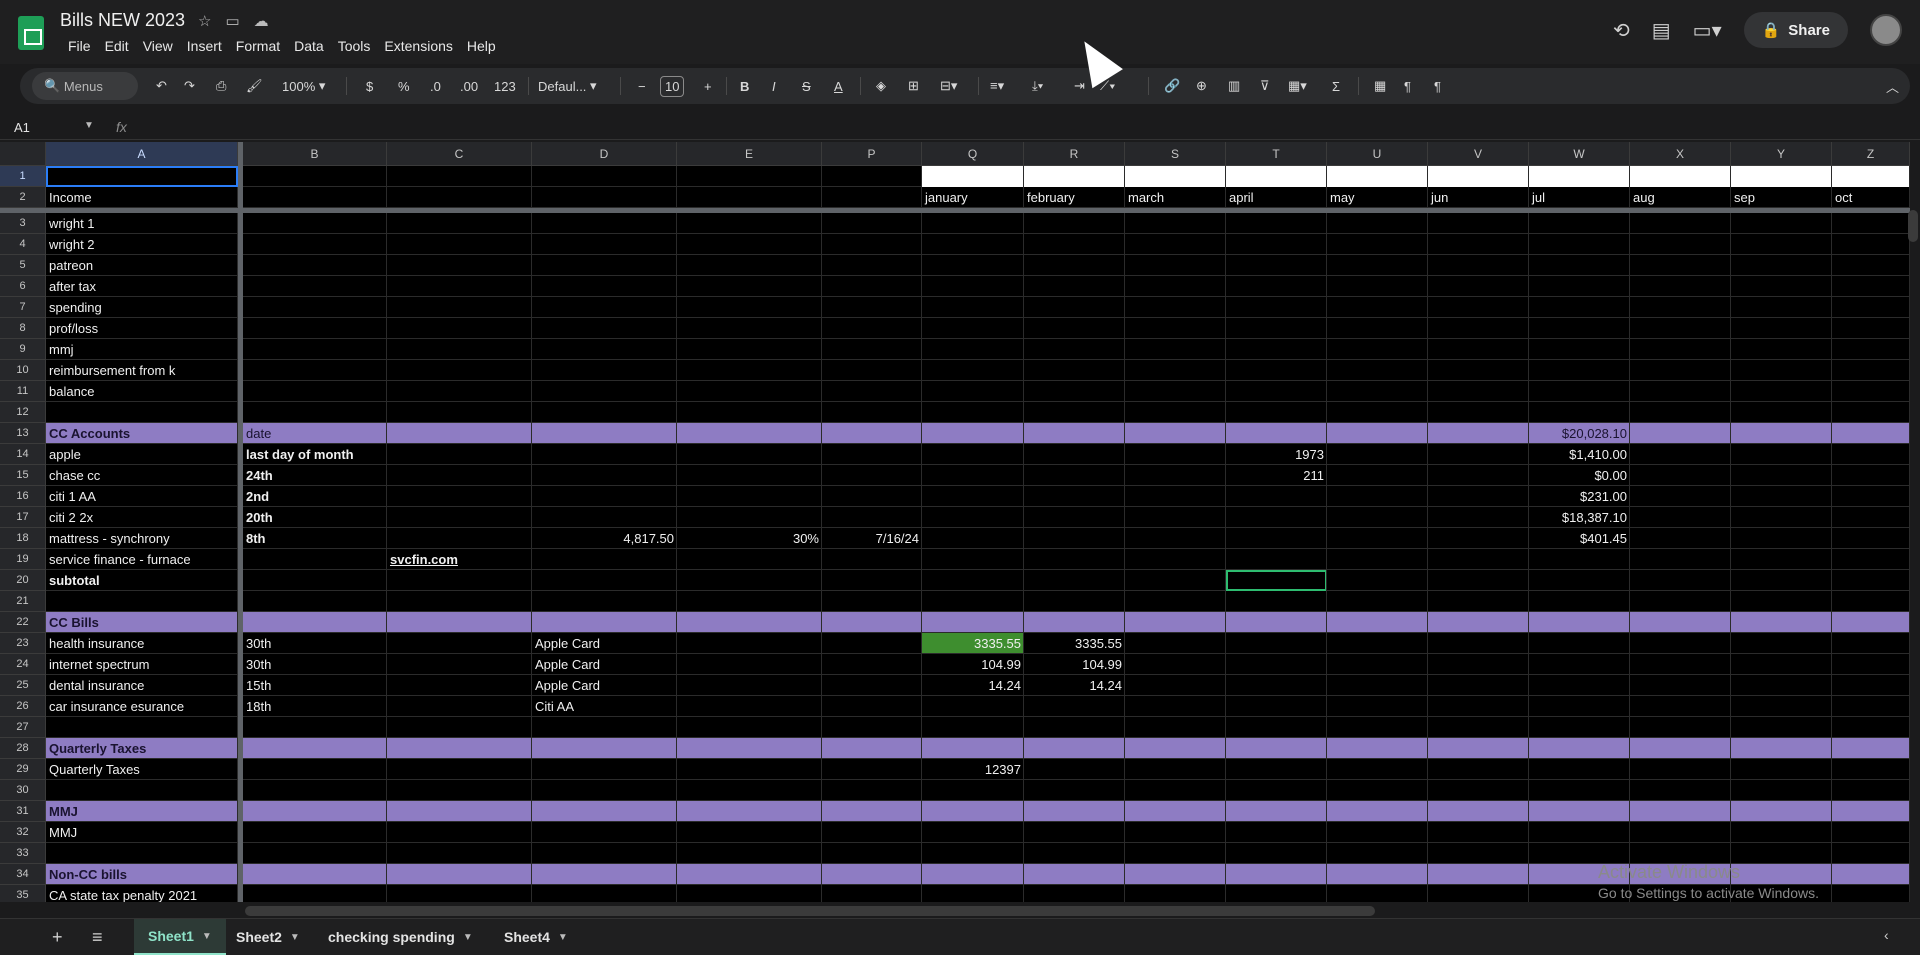 The height and width of the screenshot is (955, 1920). I want to click on cell-w13: $20,028.10, so click(1579, 433).